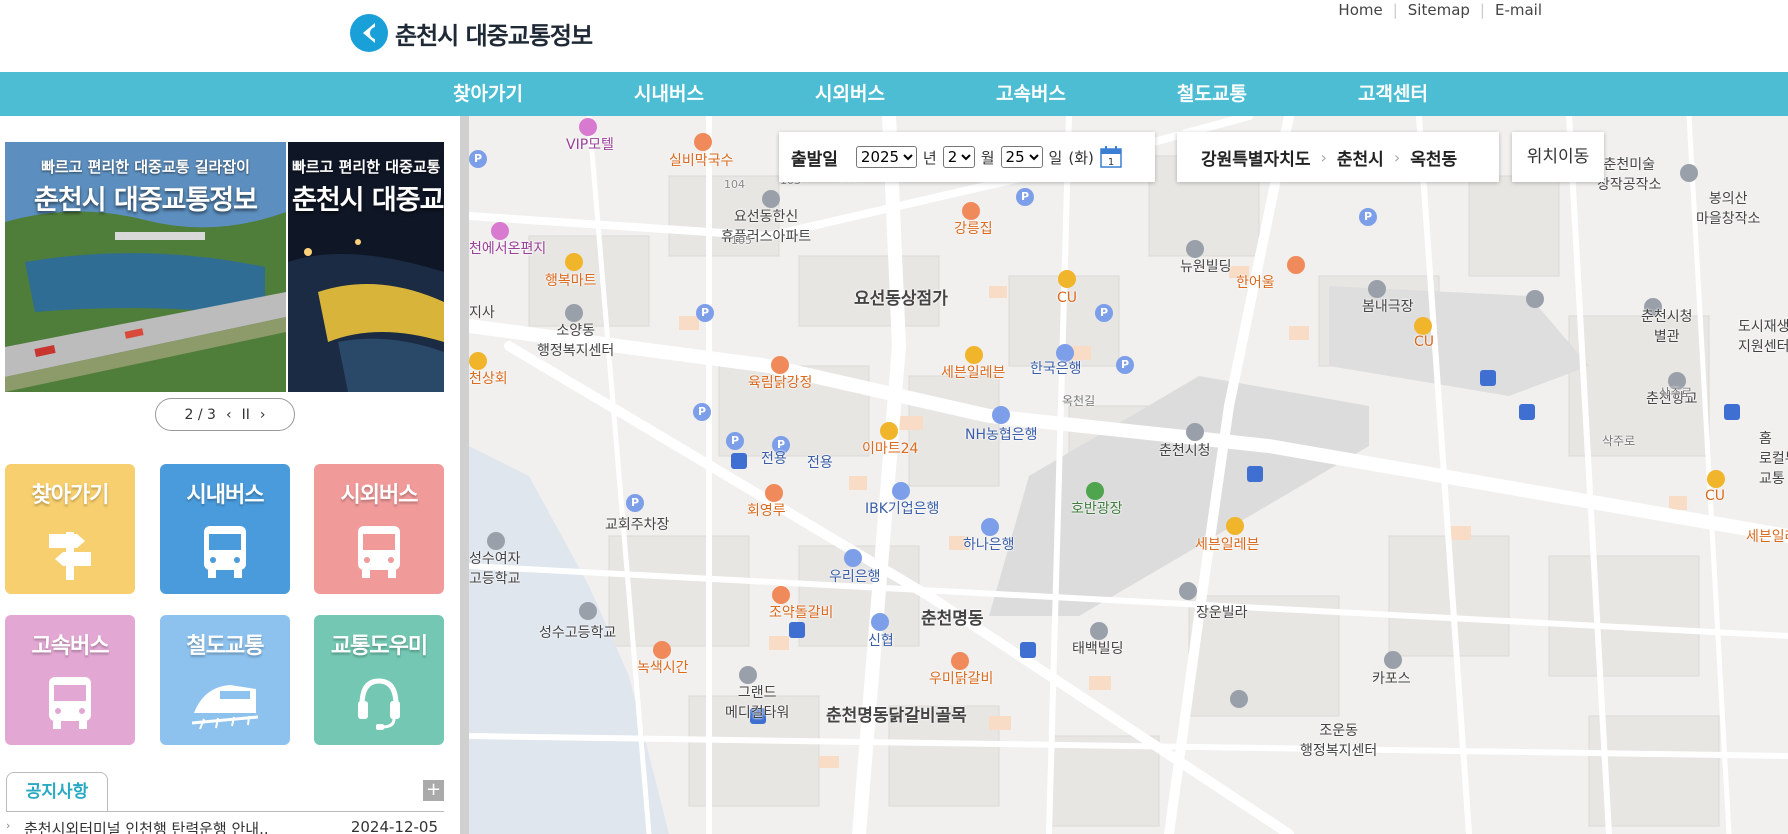 The width and height of the screenshot is (1788, 834). What do you see at coordinates (1393, 660) in the screenshot?
I see `car-repair-icon` at bounding box center [1393, 660].